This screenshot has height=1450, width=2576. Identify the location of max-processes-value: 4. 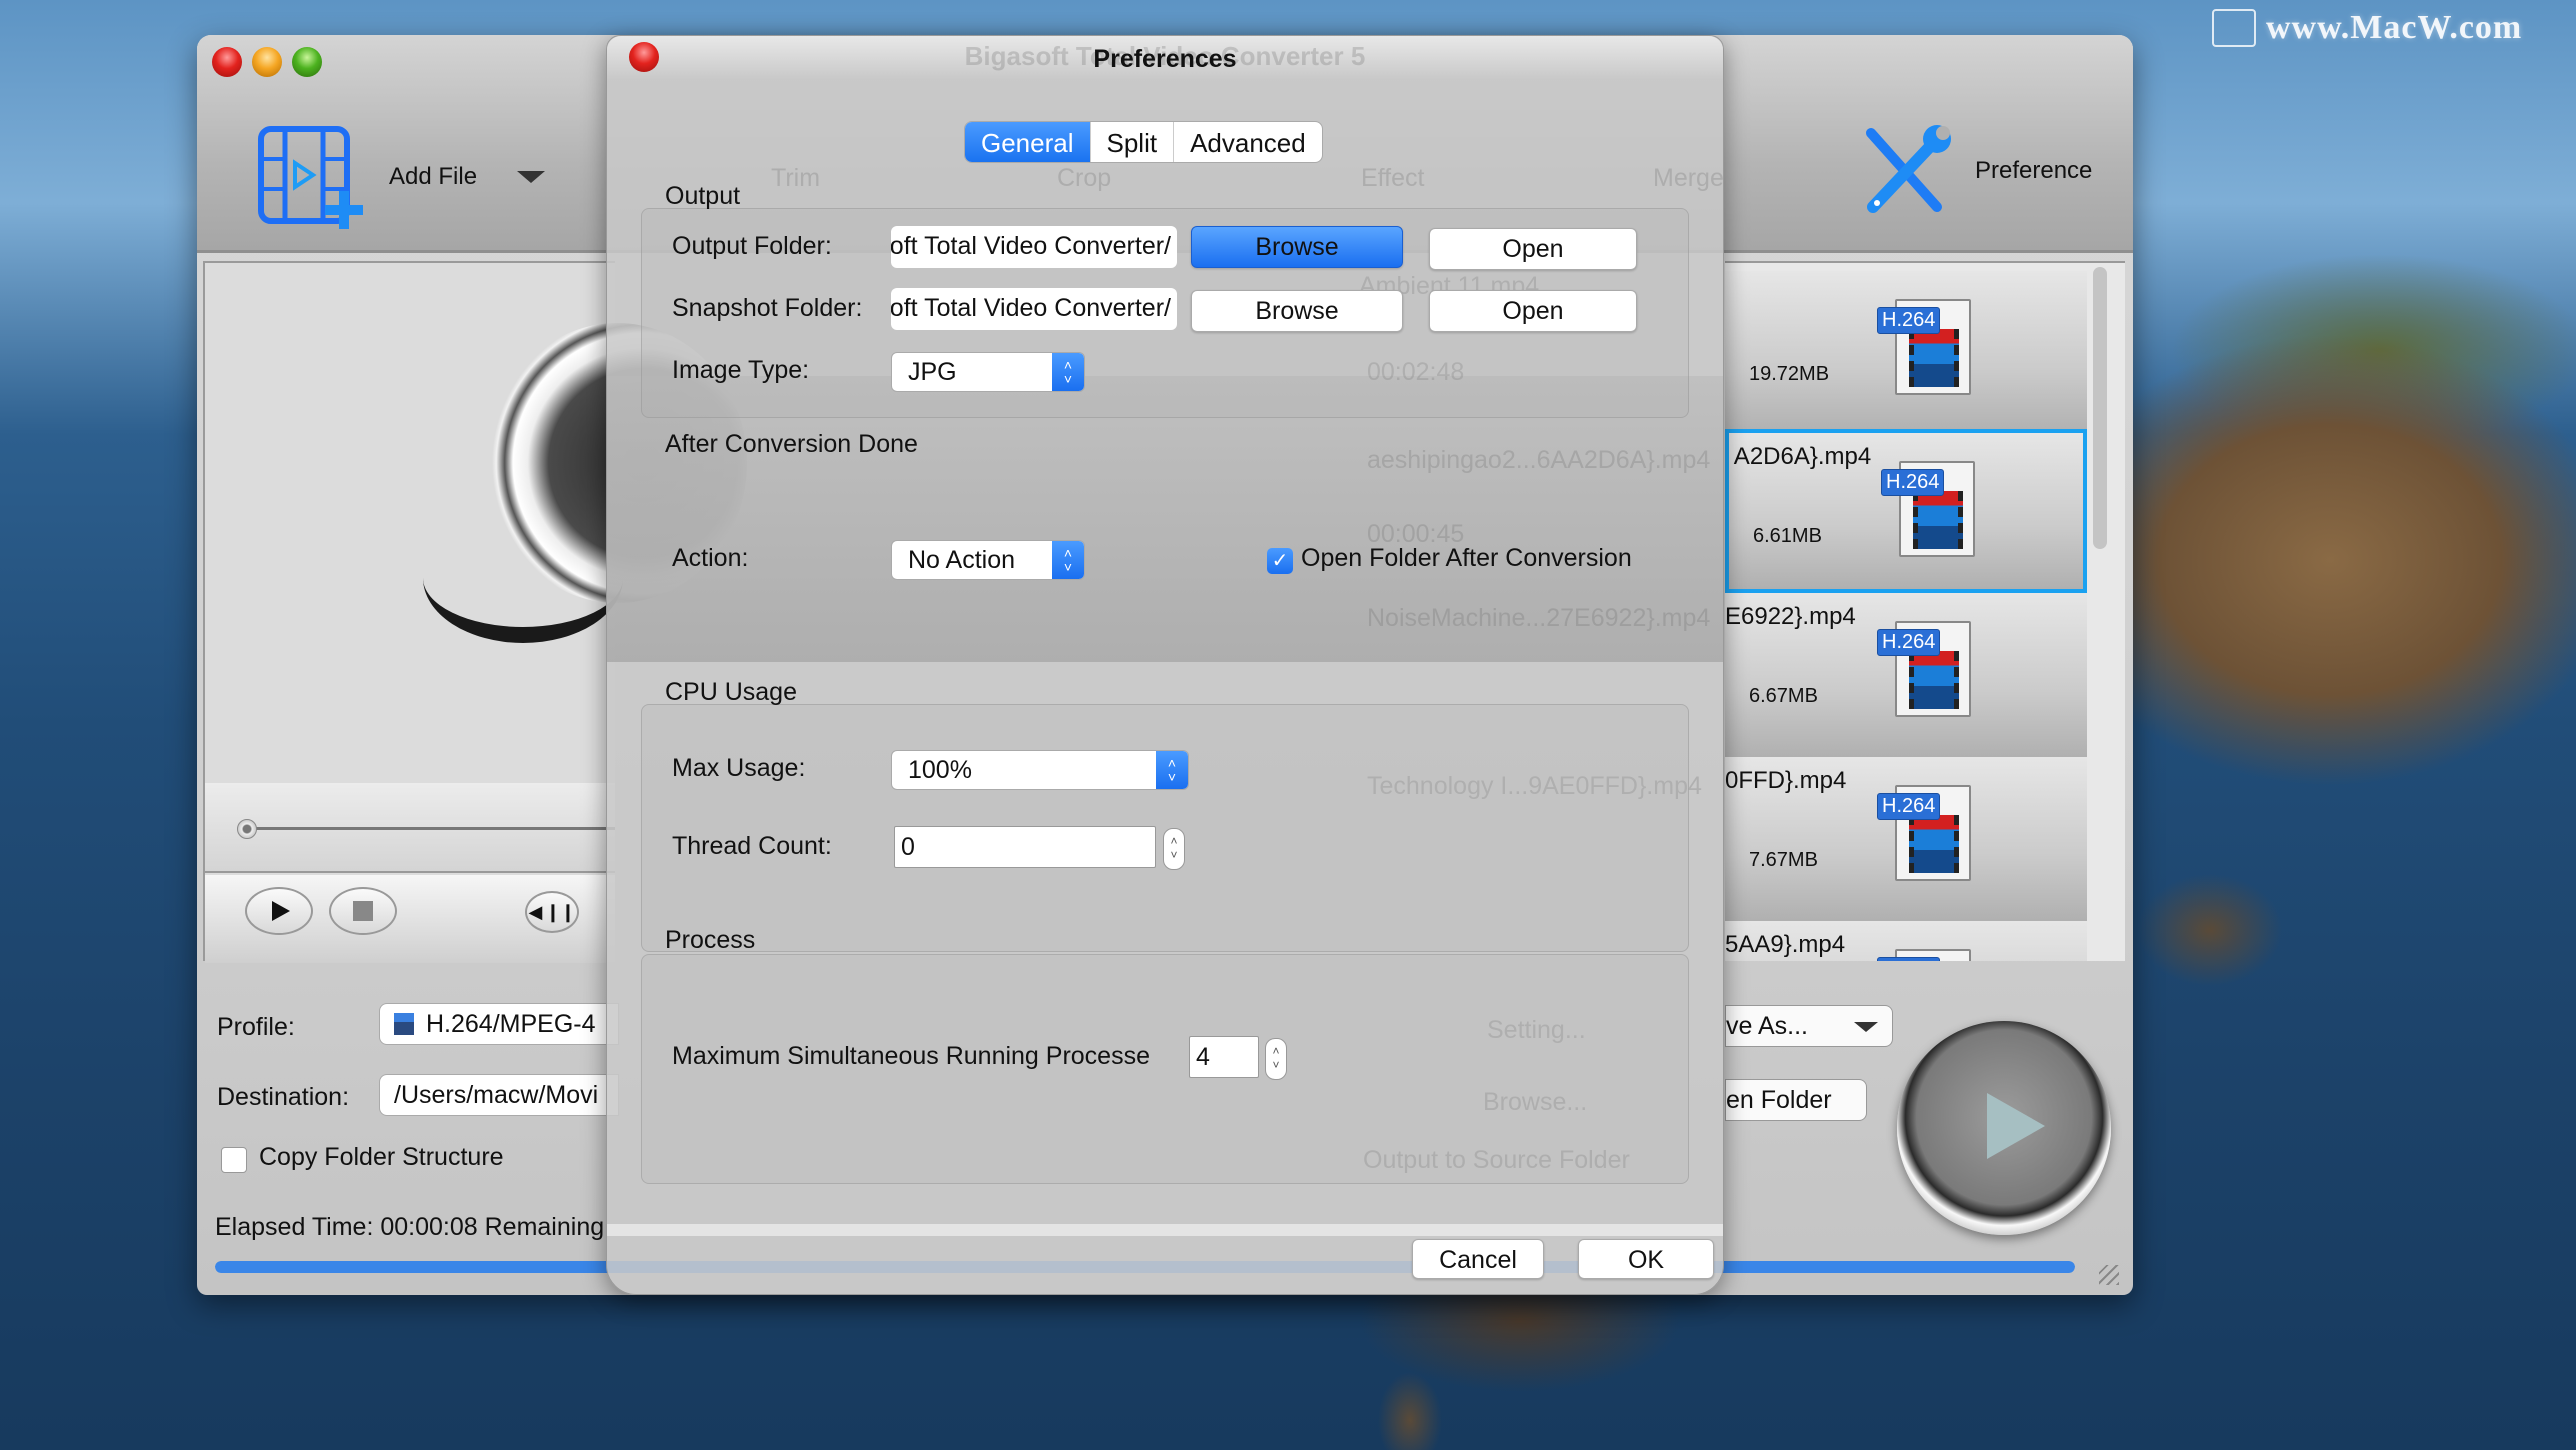
(1203, 1057).